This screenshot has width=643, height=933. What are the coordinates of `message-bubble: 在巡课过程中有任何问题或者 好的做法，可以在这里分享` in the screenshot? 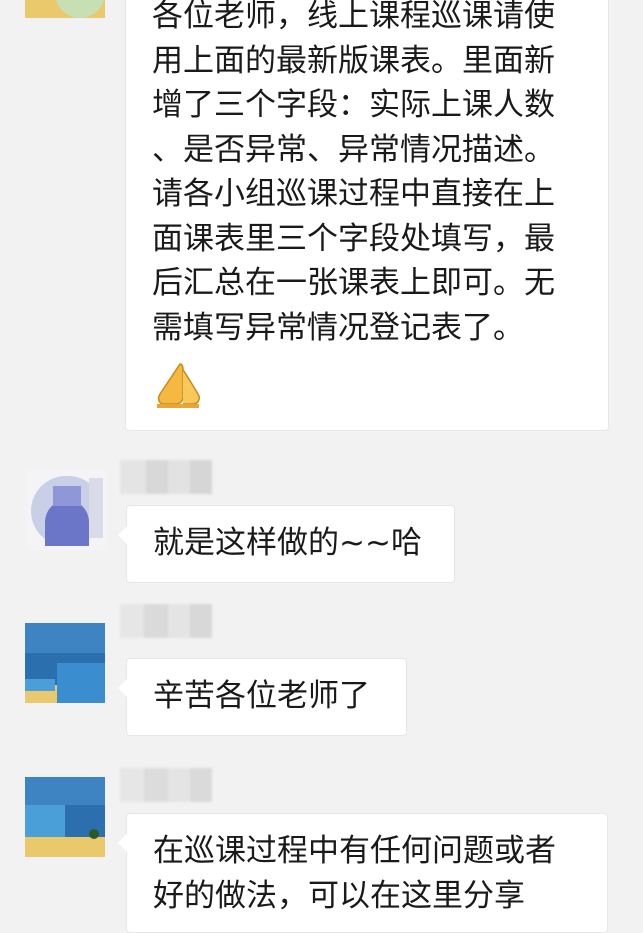 It's located at (363, 873).